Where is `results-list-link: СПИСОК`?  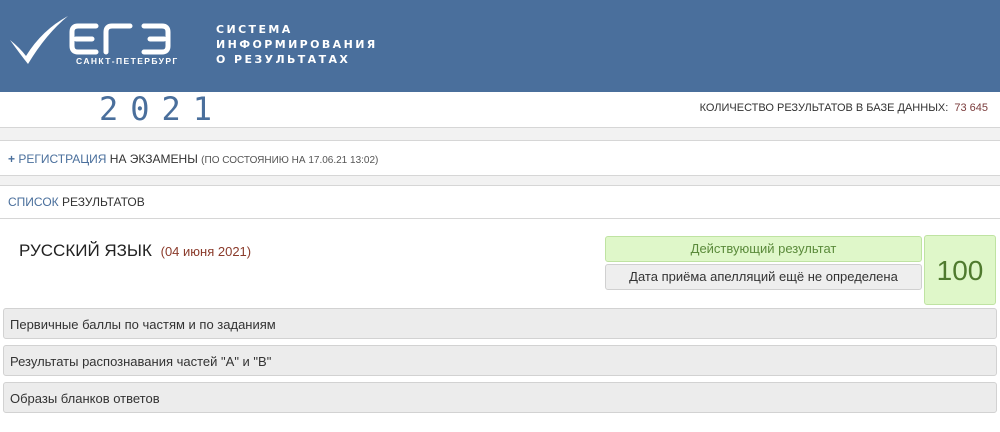 results-list-link: СПИСОК is located at coordinates (33, 202).